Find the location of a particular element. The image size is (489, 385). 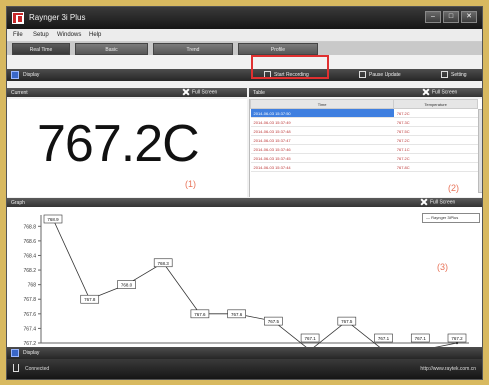

data-label: 767.8 is located at coordinates (90, 299).